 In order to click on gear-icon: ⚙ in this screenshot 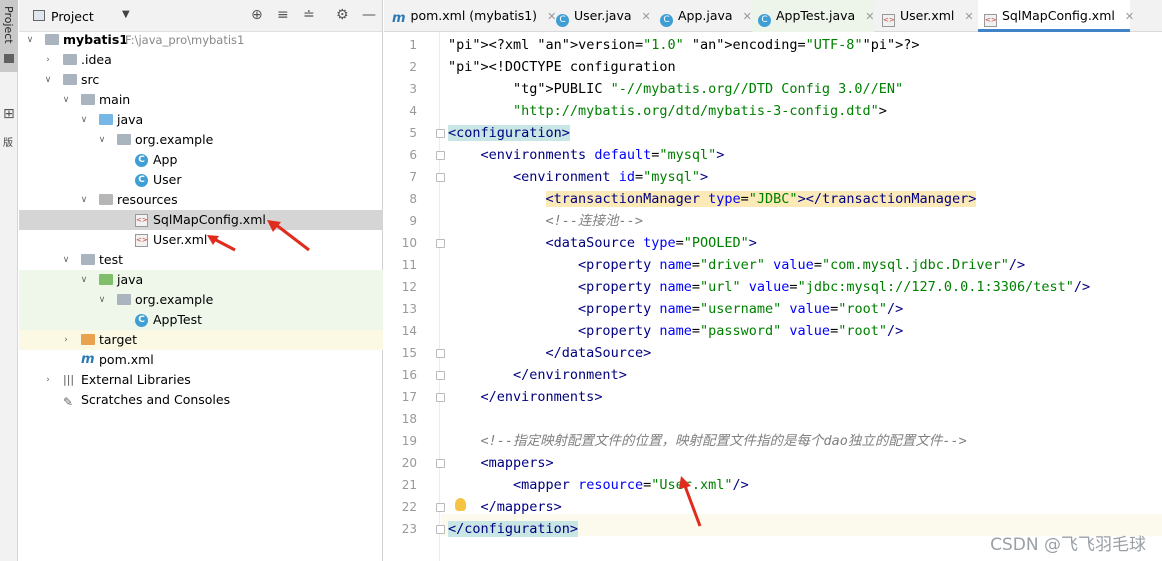, I will do `click(342, 15)`.